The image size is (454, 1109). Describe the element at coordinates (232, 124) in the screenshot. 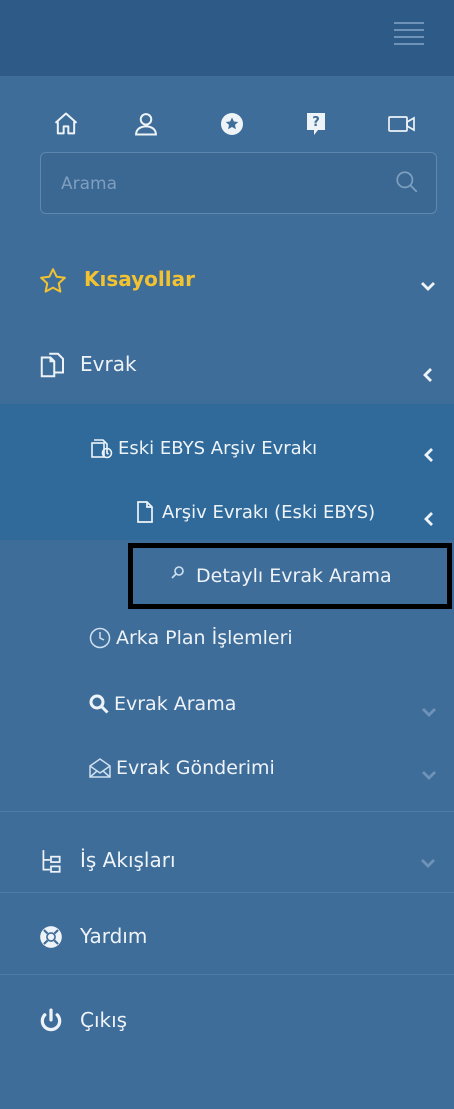

I see `star-circle-icon` at that location.